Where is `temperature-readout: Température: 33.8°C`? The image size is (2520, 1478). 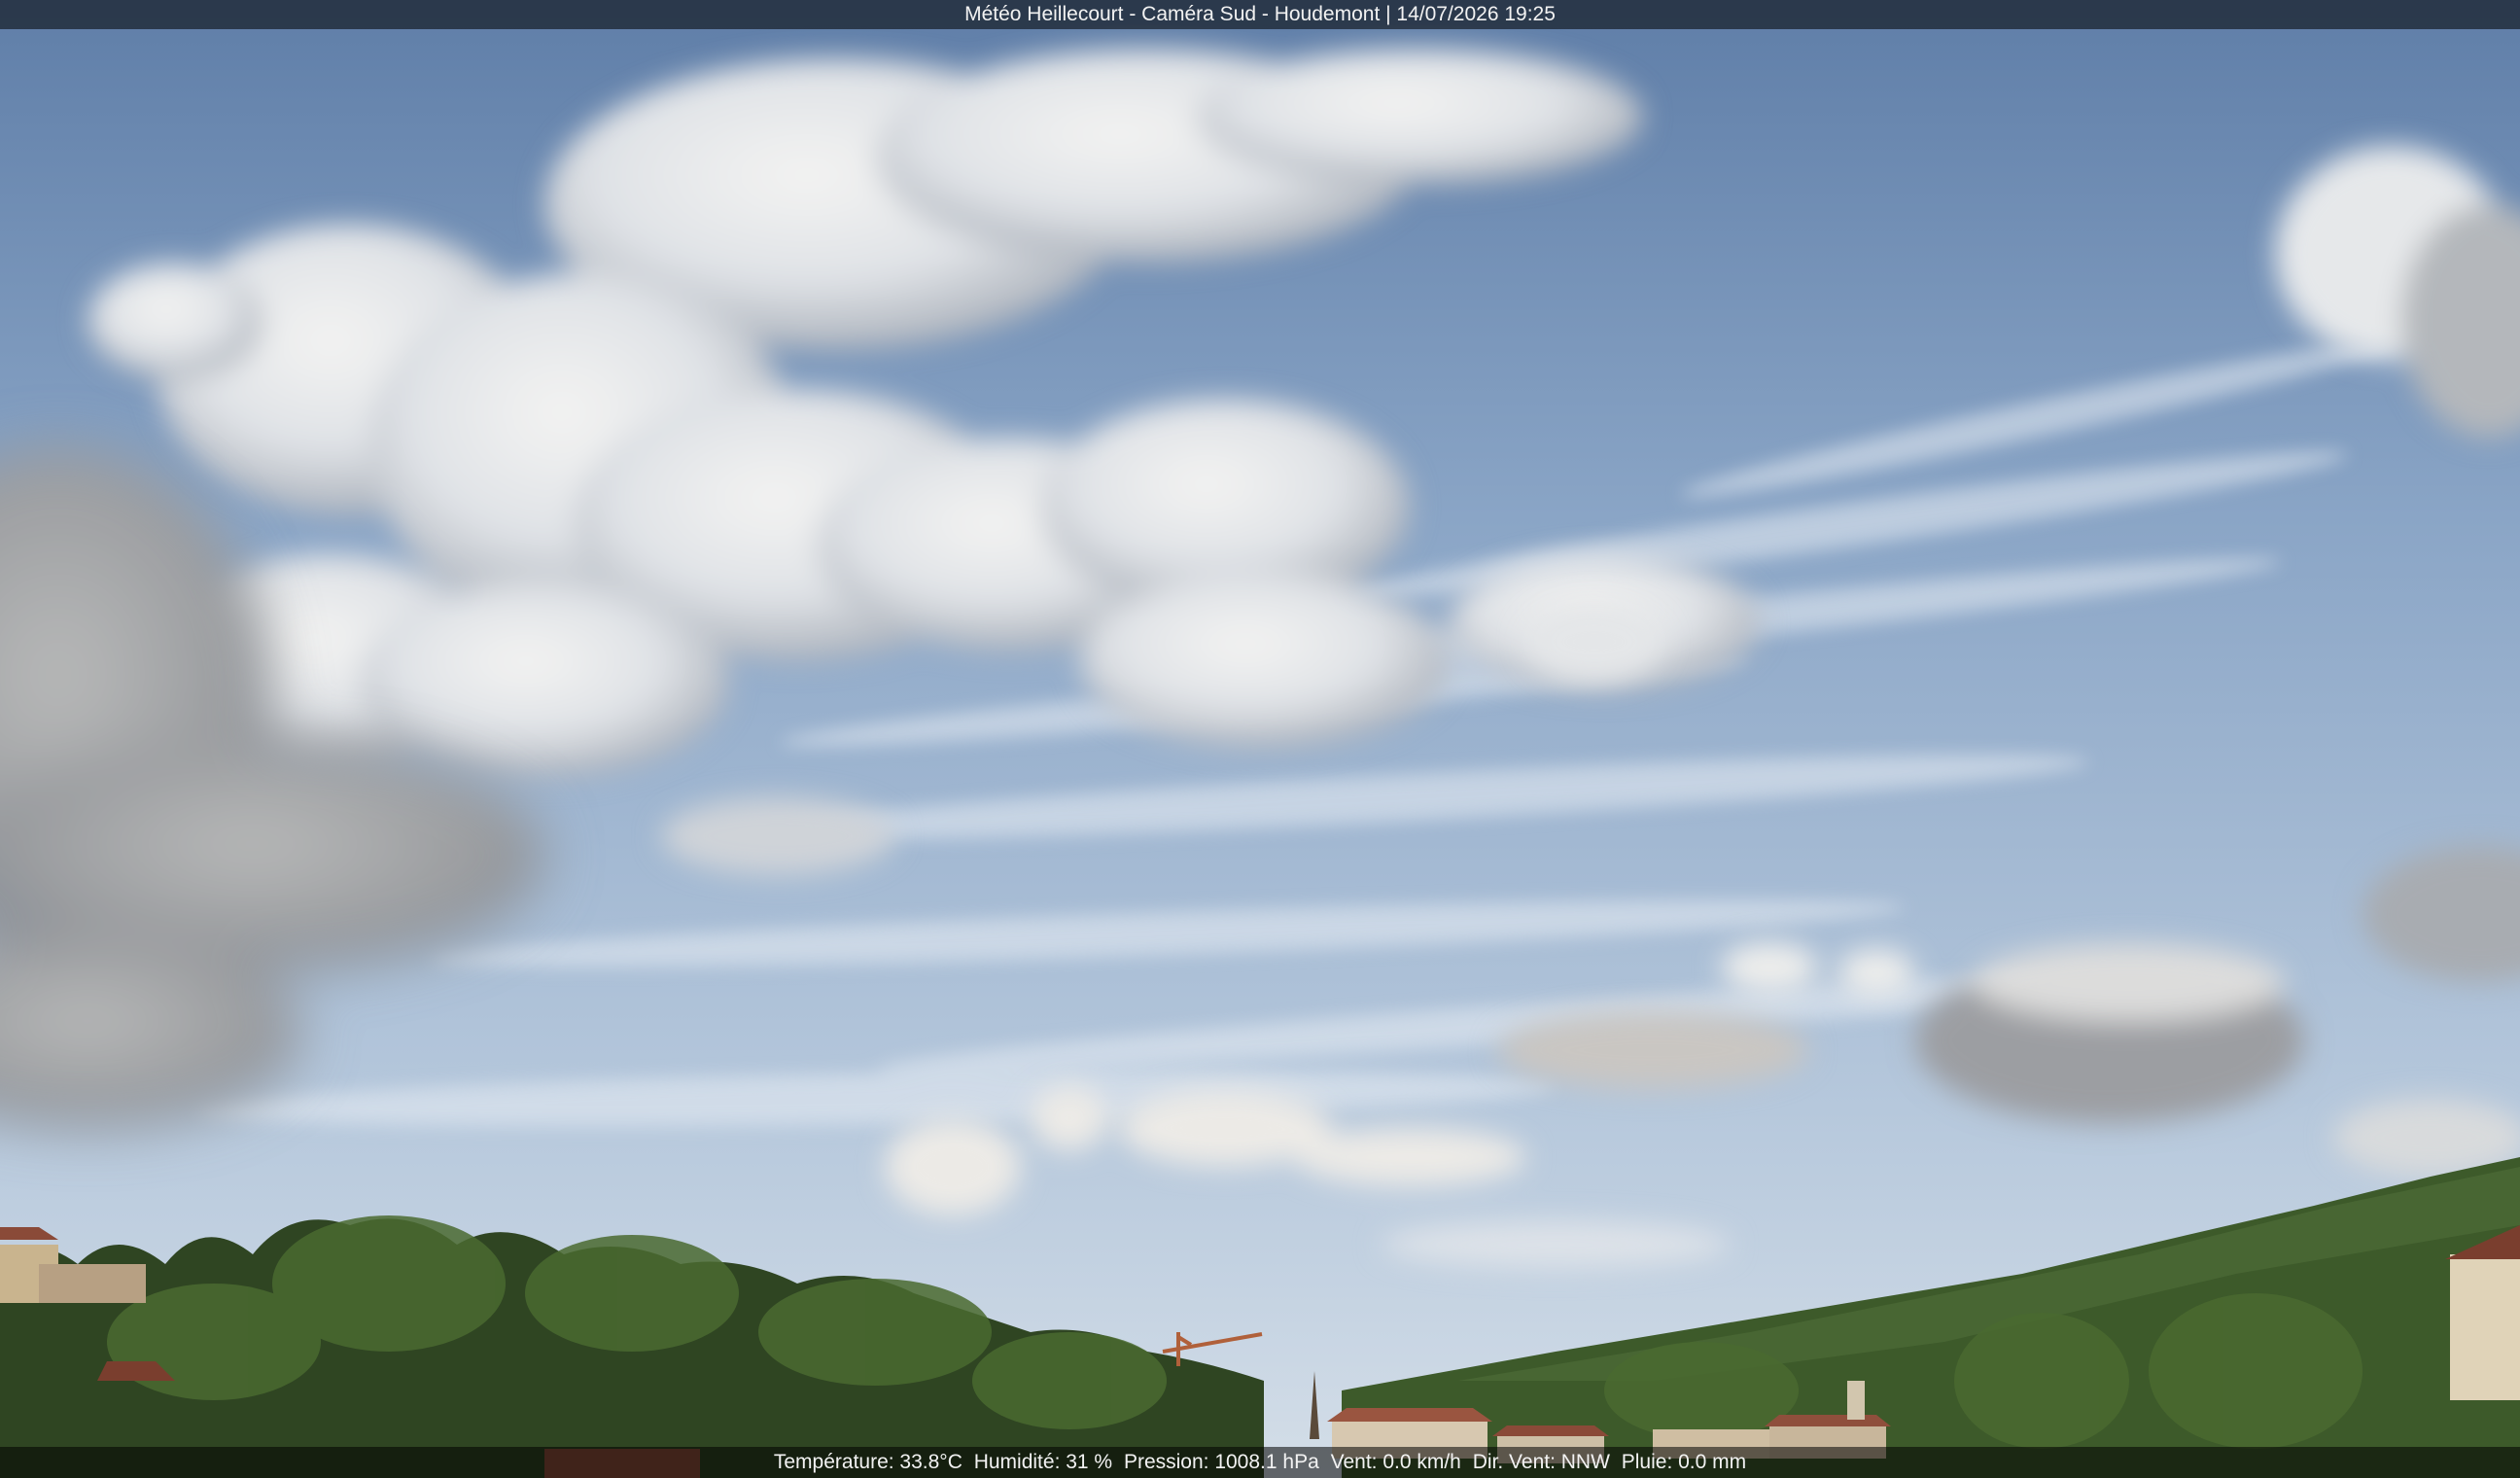
temperature-readout: Température: 33.8°C is located at coordinates (867, 1462).